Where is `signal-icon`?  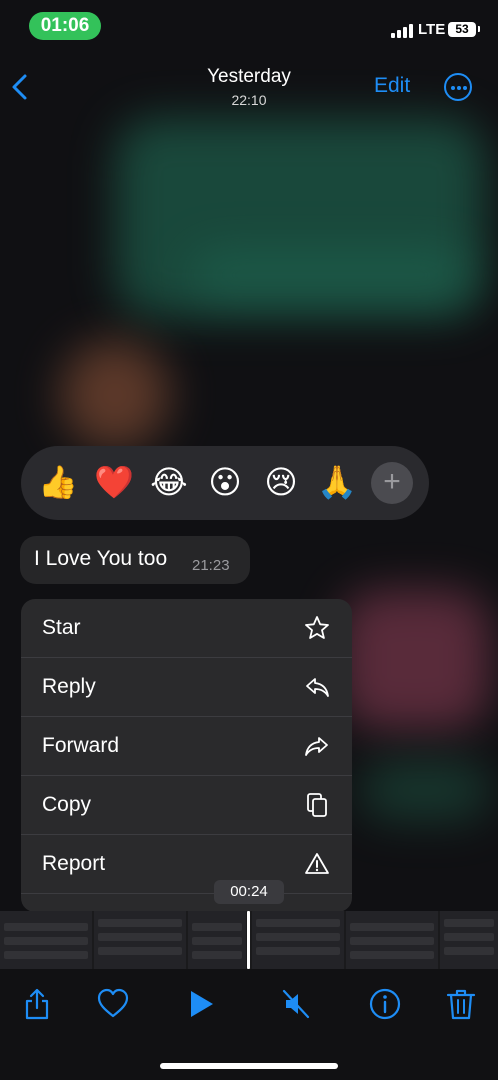 signal-icon is located at coordinates (402, 31).